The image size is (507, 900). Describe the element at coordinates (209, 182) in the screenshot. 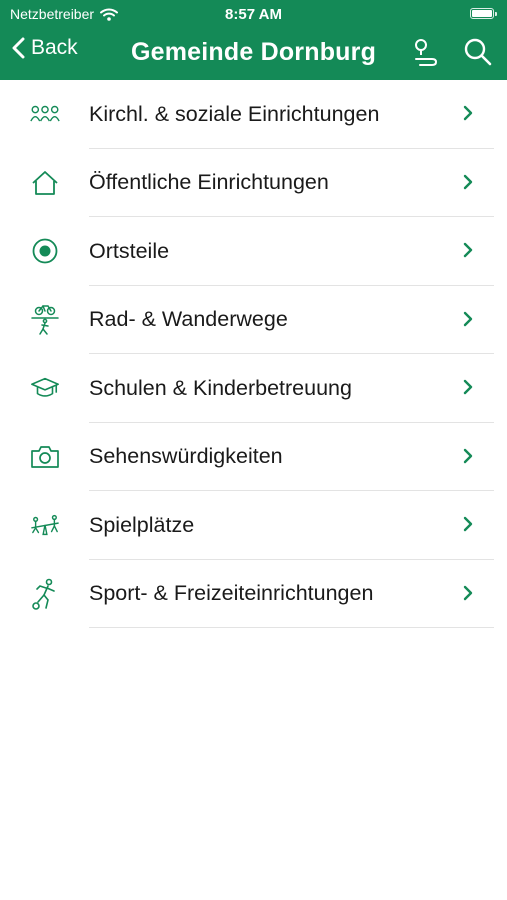

I see `list-item-label: Öffentliche Einrichtungen` at that location.